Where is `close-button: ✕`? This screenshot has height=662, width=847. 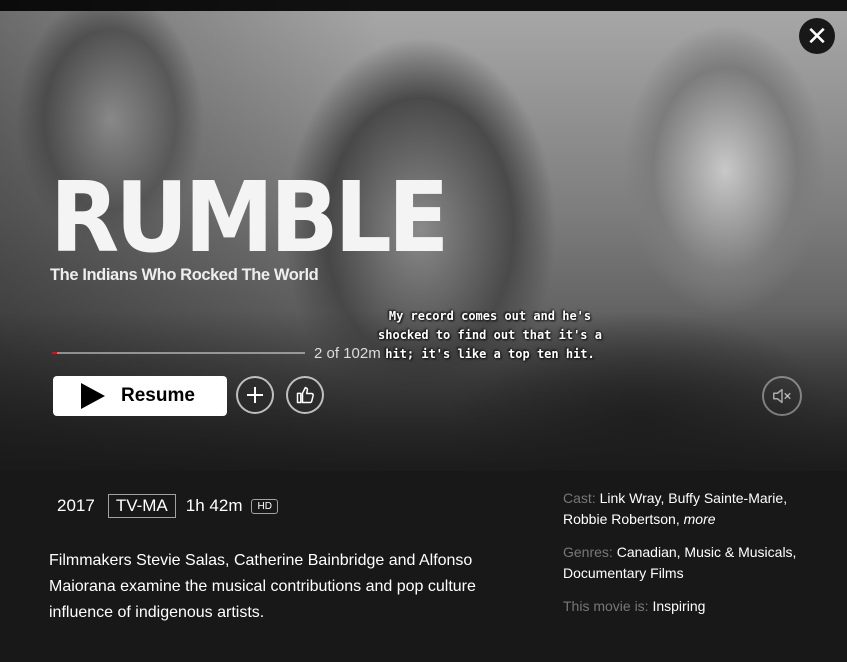
close-button: ✕ is located at coordinates (817, 36).